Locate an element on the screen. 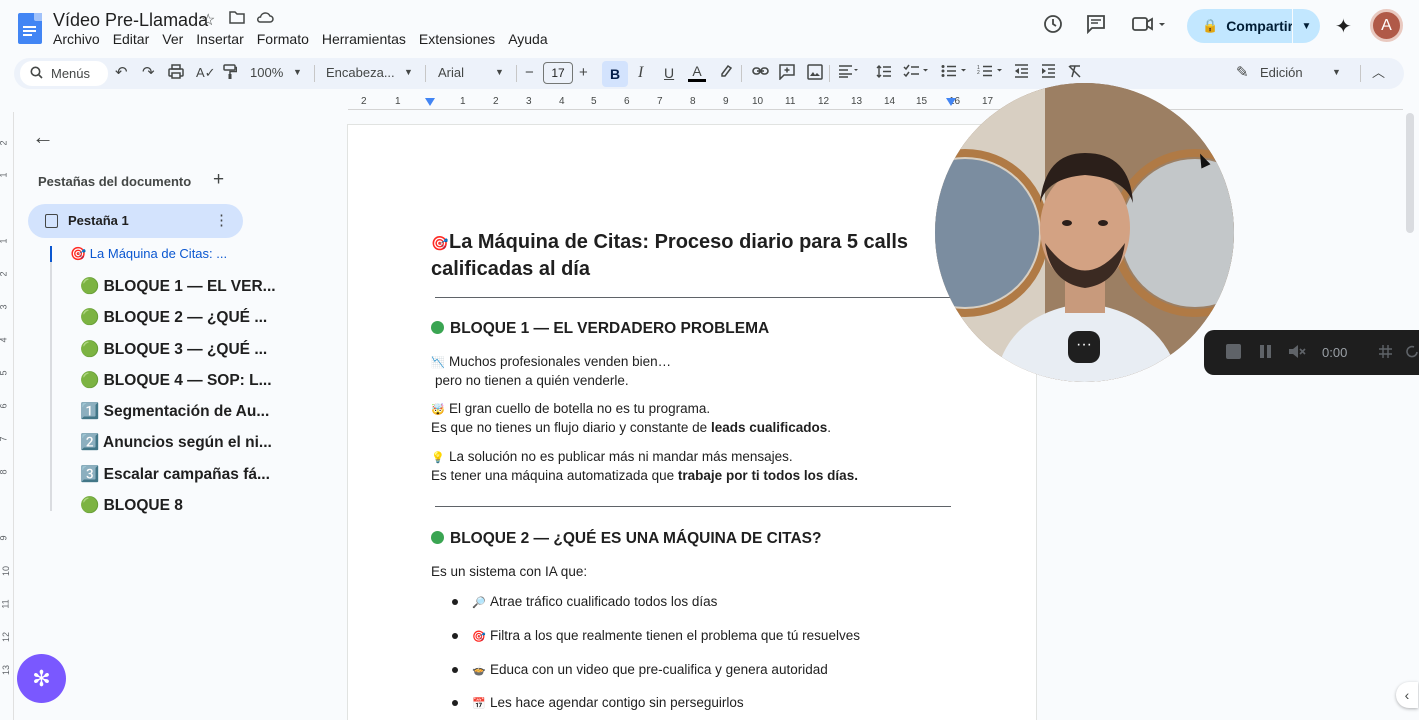  back-arrow-icon: ← is located at coordinates (43, 137).